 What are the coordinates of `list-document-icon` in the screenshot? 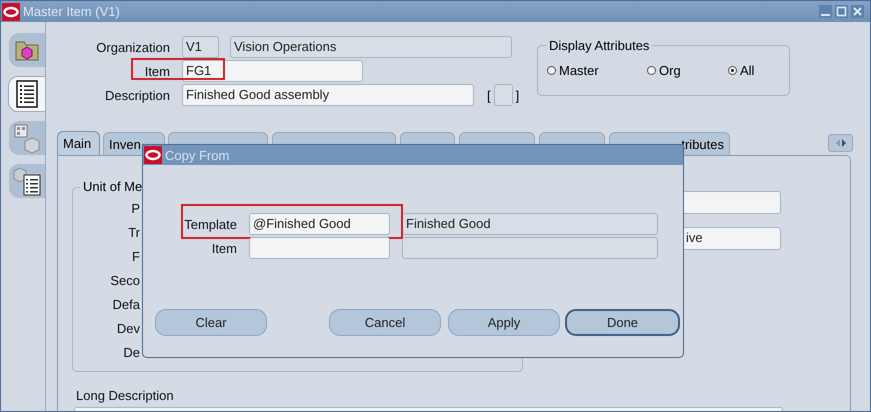 It's located at (27, 94).